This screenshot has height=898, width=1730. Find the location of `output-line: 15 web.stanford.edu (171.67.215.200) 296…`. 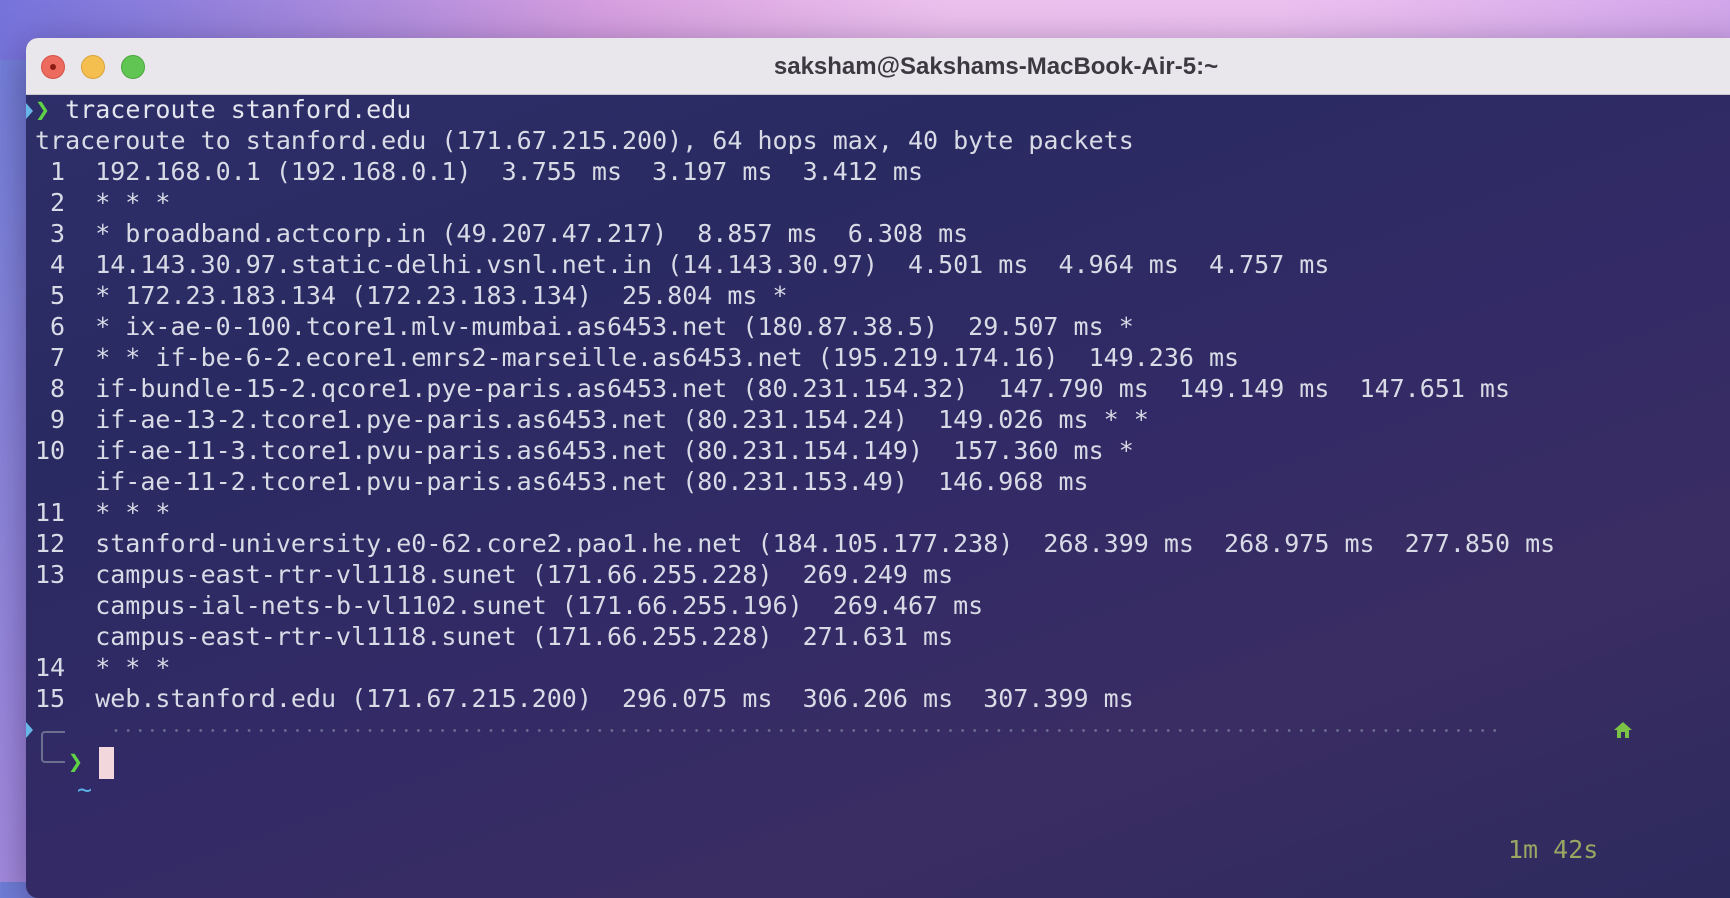

output-line: 15 web.stanford.edu (171.67.215.200) 296… is located at coordinates (584, 698).